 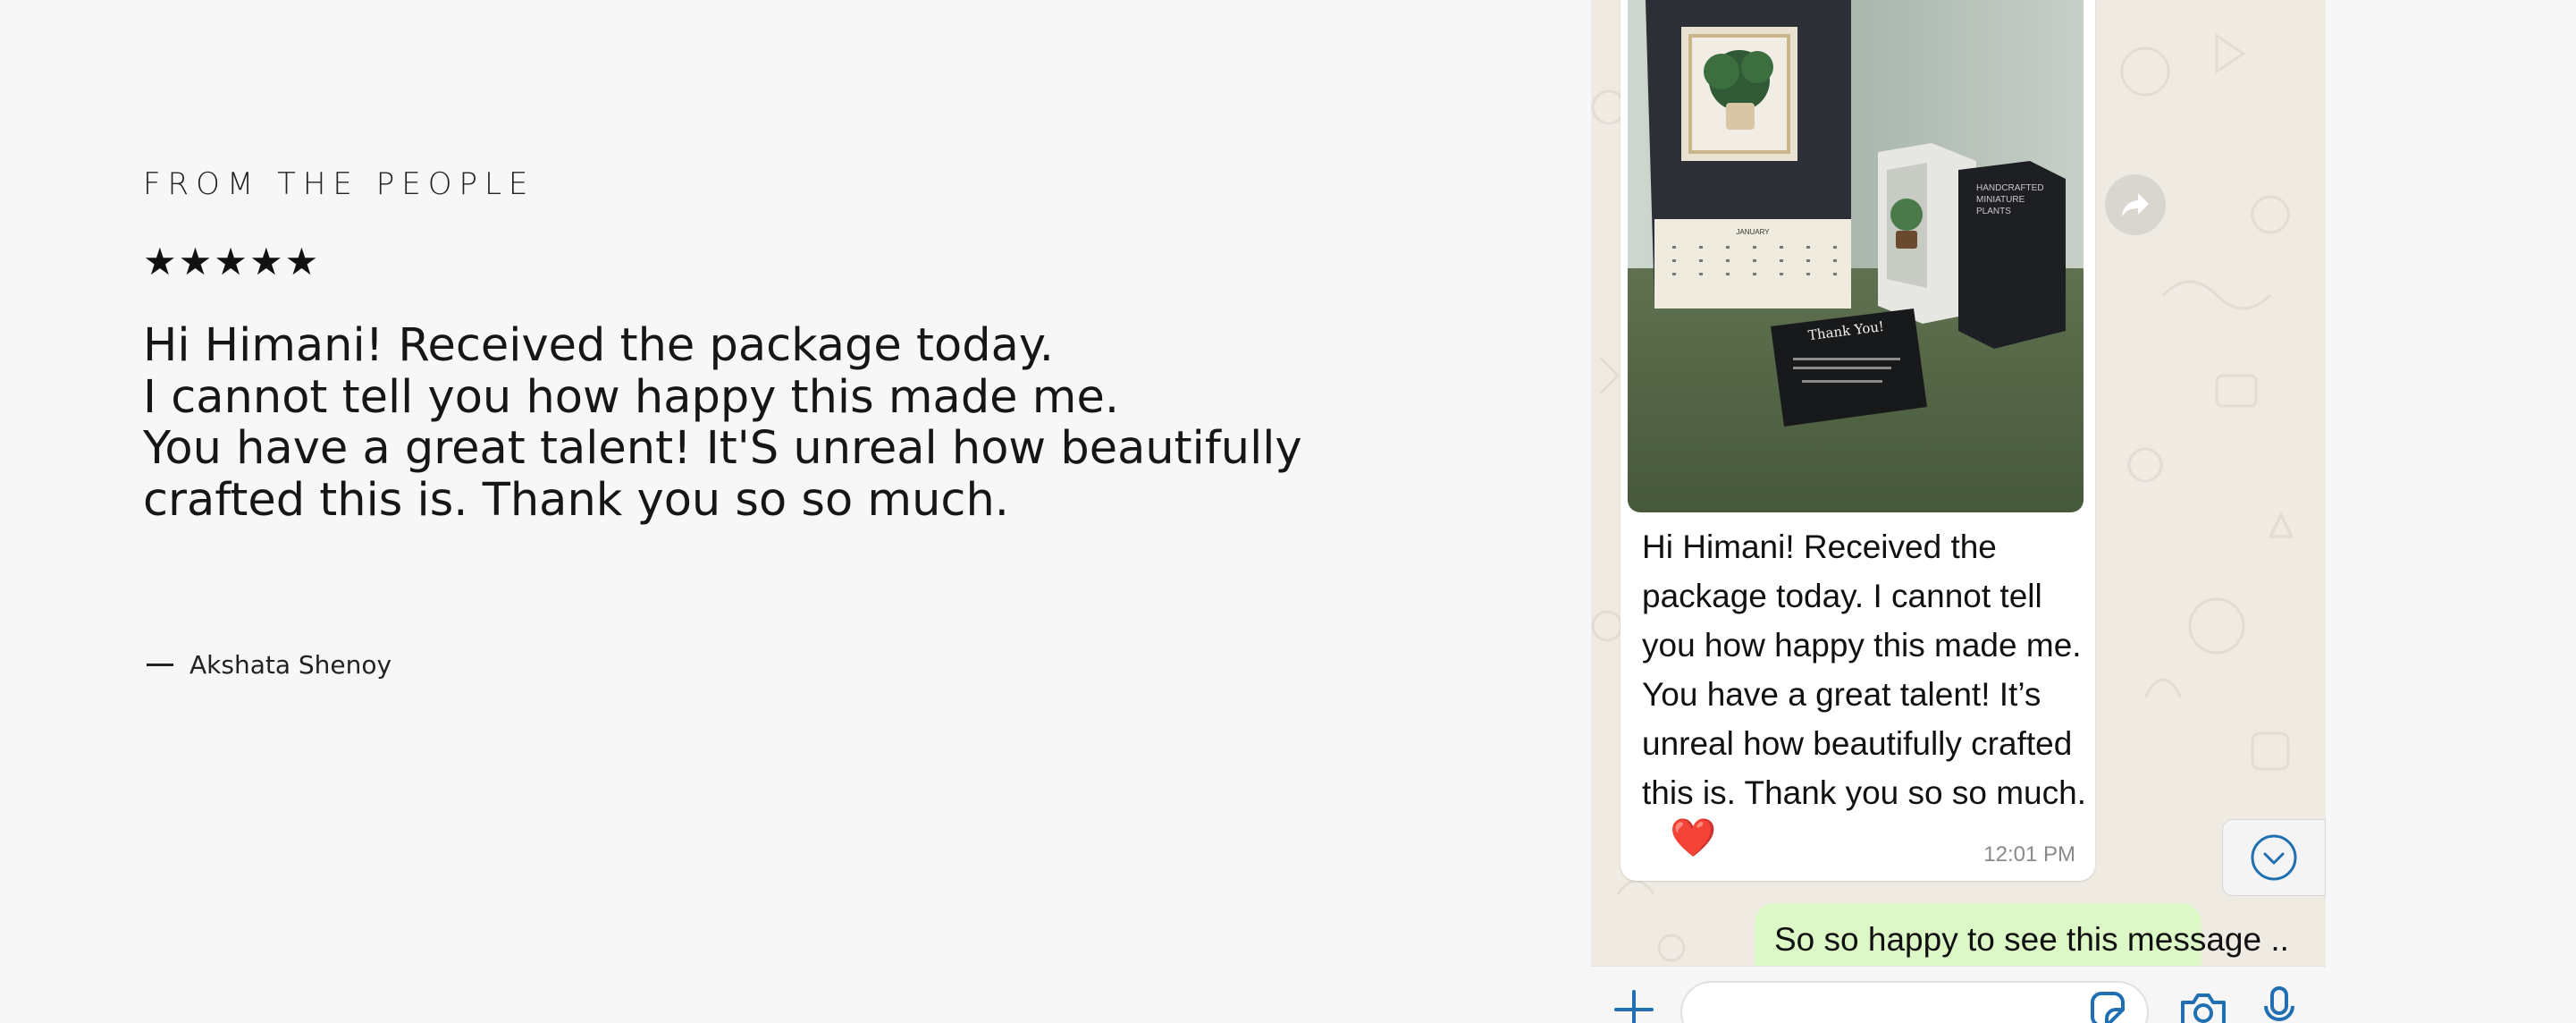 I want to click on testimonial-author: Akshata Shenoy, so click(x=269, y=665).